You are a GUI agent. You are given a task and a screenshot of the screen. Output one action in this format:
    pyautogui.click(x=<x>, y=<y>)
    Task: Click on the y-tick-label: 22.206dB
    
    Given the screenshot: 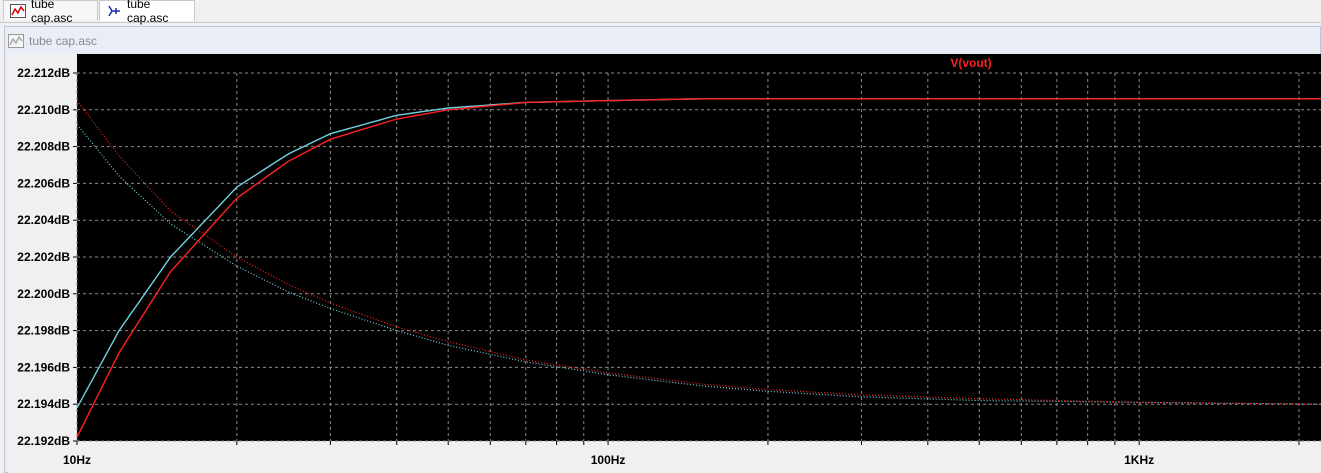 What is the action you would take?
    pyautogui.click(x=43, y=183)
    